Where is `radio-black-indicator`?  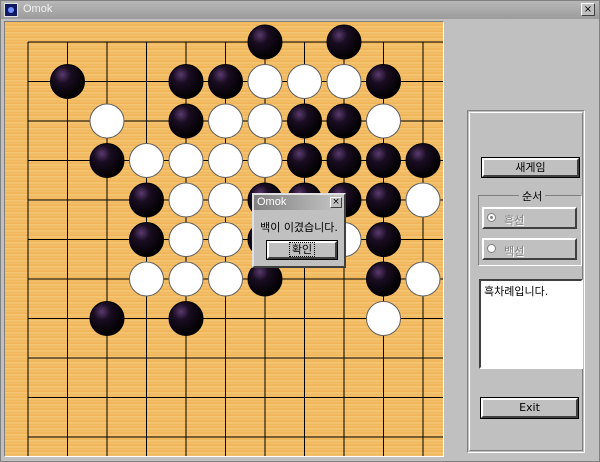
radio-black-indicator is located at coordinates (491, 217).